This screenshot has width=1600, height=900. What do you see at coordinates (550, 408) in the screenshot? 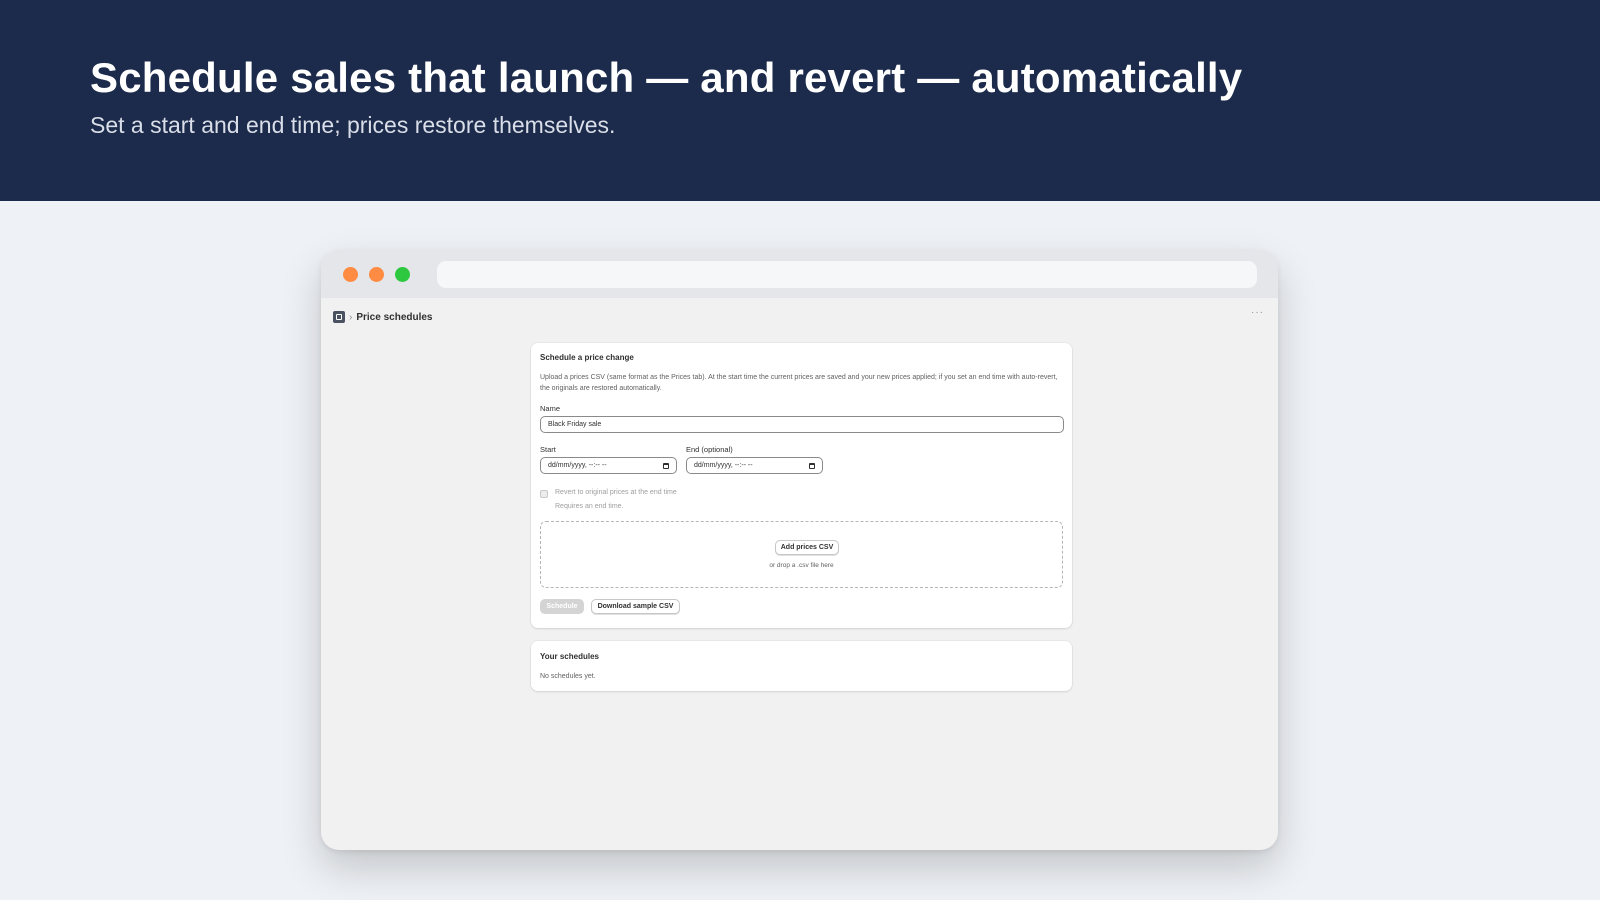
I see `name-label: Name` at bounding box center [550, 408].